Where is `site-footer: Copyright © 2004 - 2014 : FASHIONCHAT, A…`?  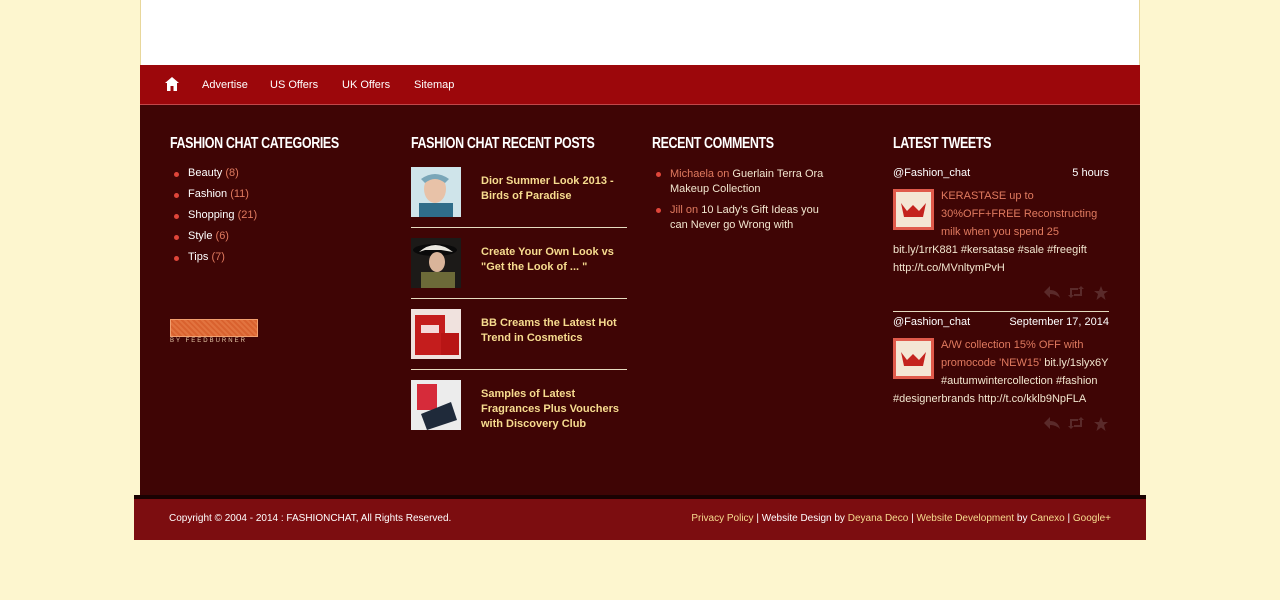 site-footer: Copyright © 2004 - 2014 : FASHIONCHAT, A… is located at coordinates (640, 519).